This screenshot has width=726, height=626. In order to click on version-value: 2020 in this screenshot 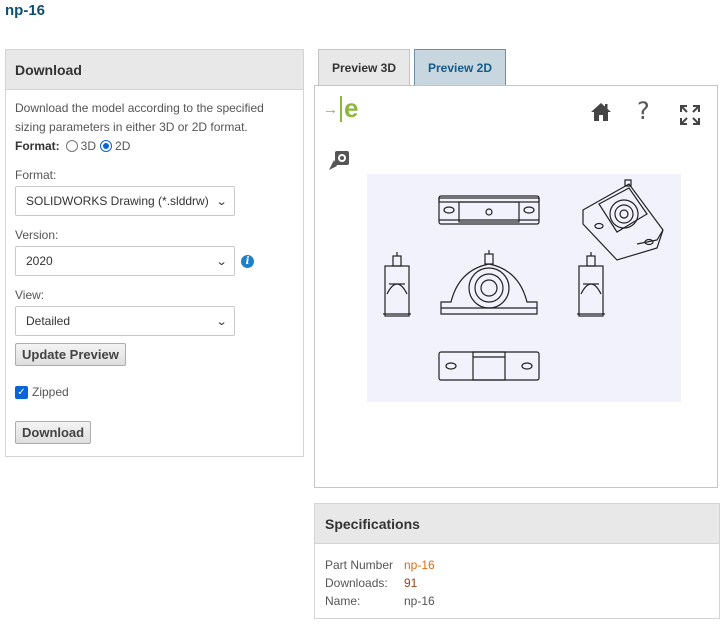, I will do `click(39, 261)`.